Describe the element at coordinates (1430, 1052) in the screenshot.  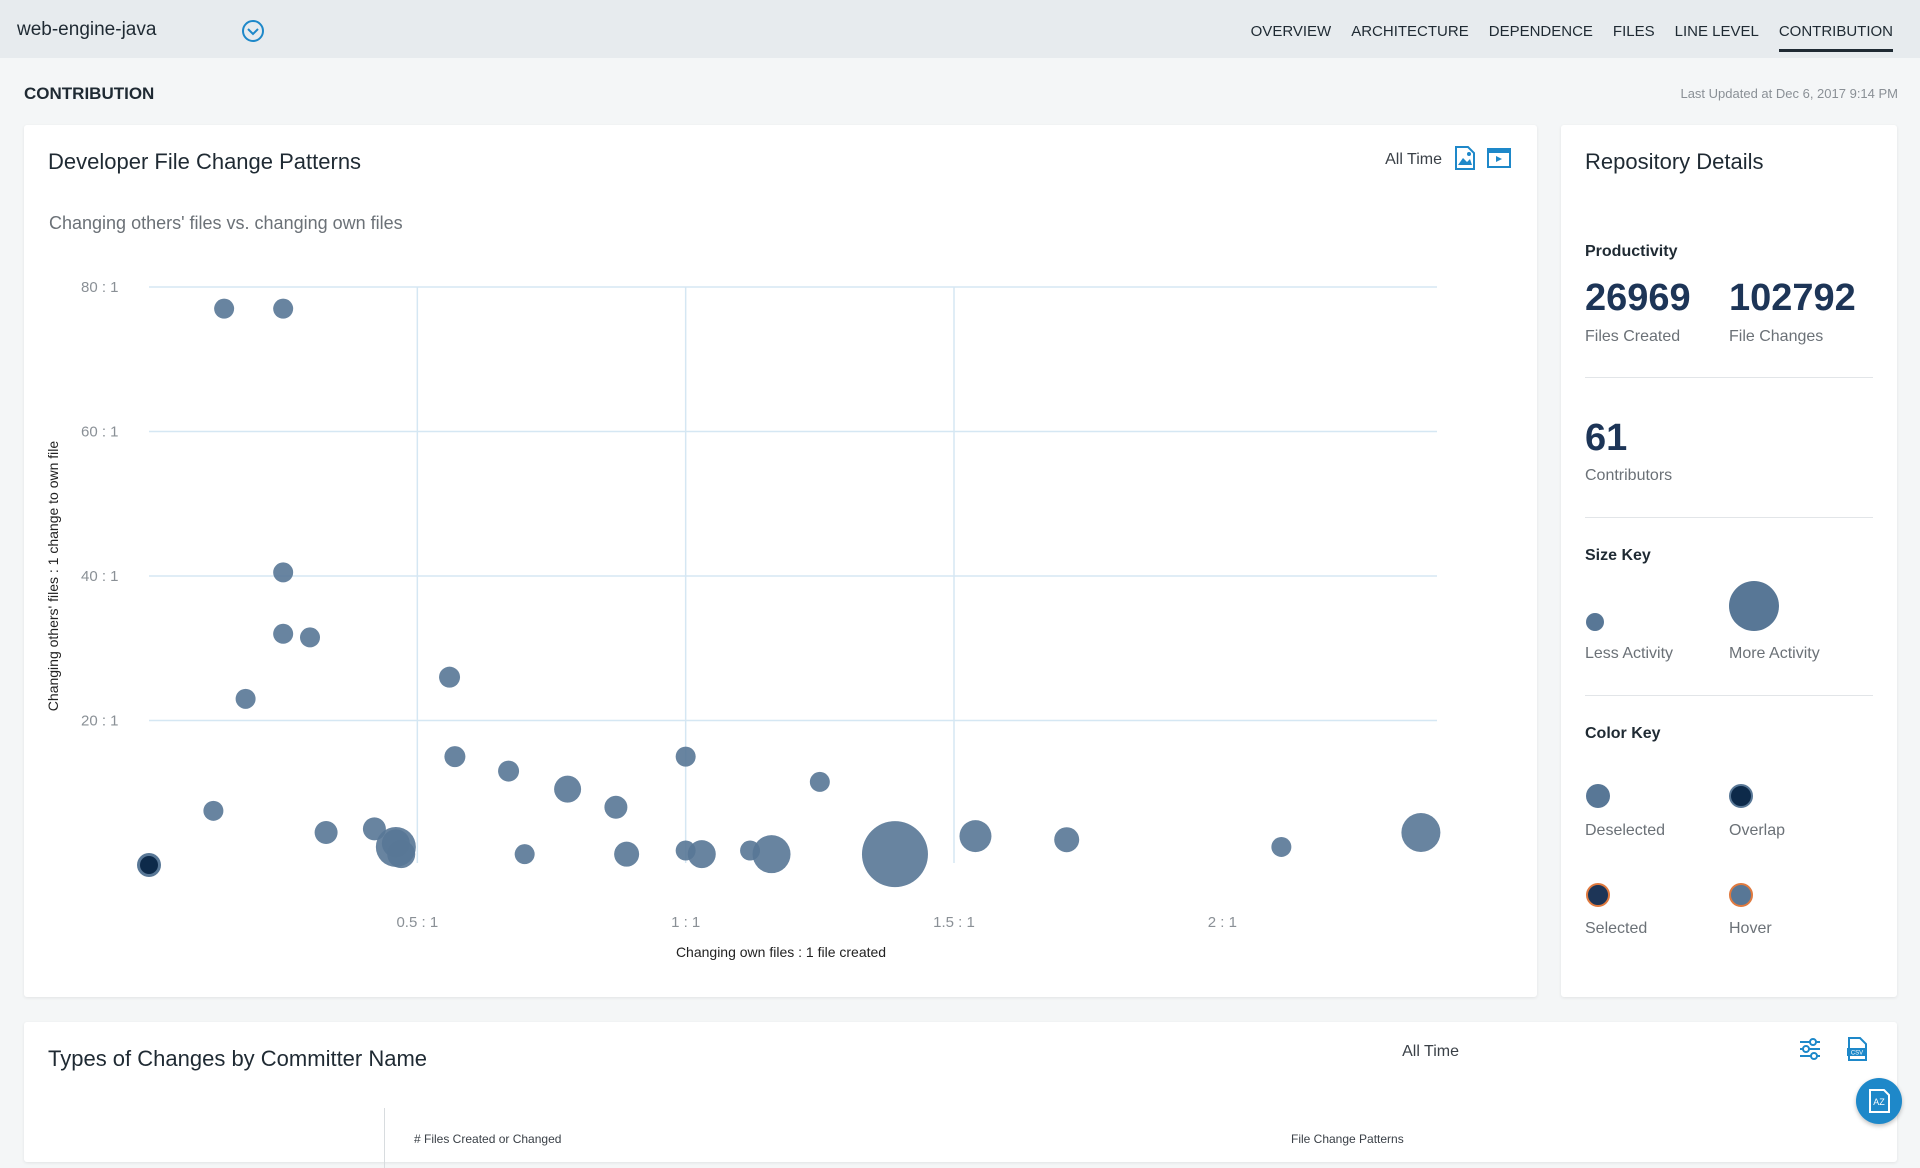
I see `bottom-time-filter: All Time` at that location.